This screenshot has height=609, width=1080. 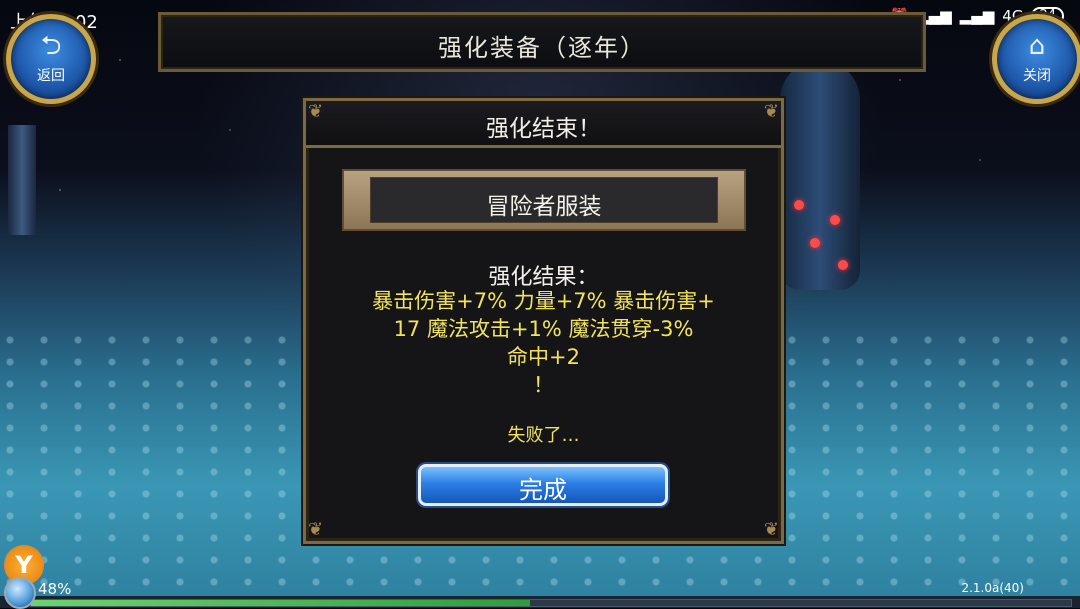 I want to click on back-button: ⮌ 返回, so click(x=51, y=59).